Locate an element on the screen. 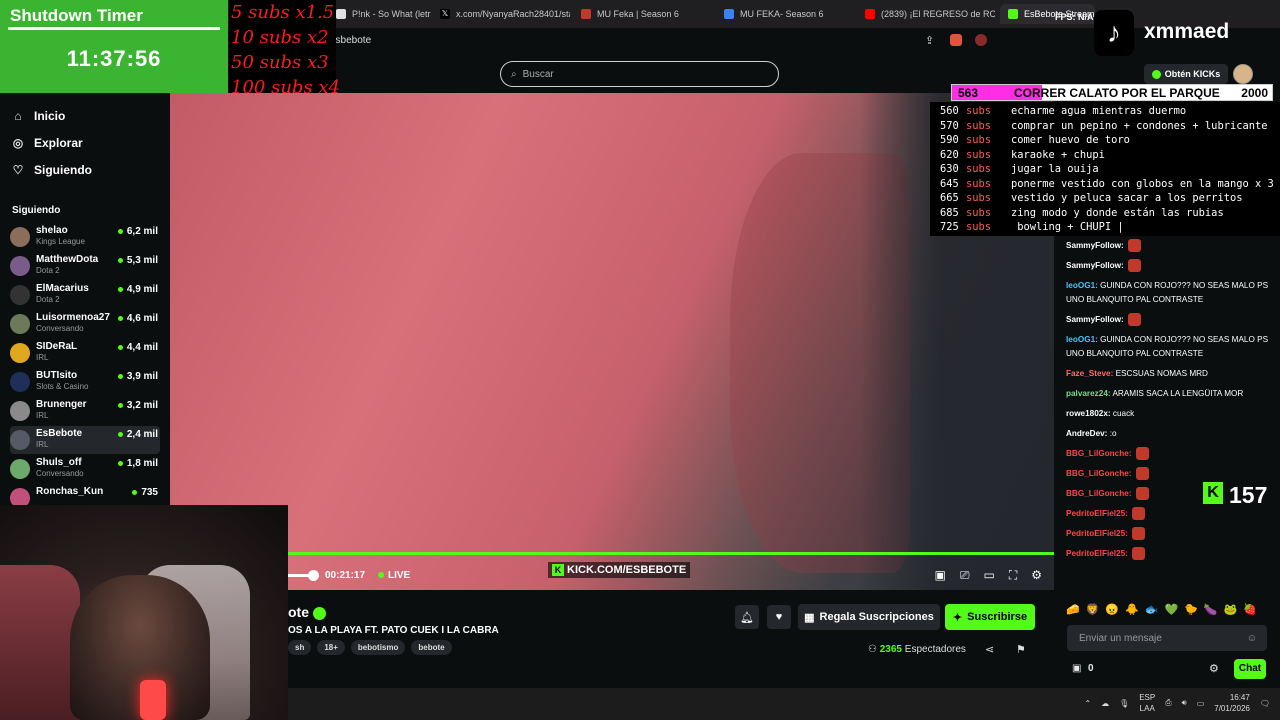 This screenshot has width=1280, height=720. chat-settings-gear-icon: ⚙ is located at coordinates (1214, 668).